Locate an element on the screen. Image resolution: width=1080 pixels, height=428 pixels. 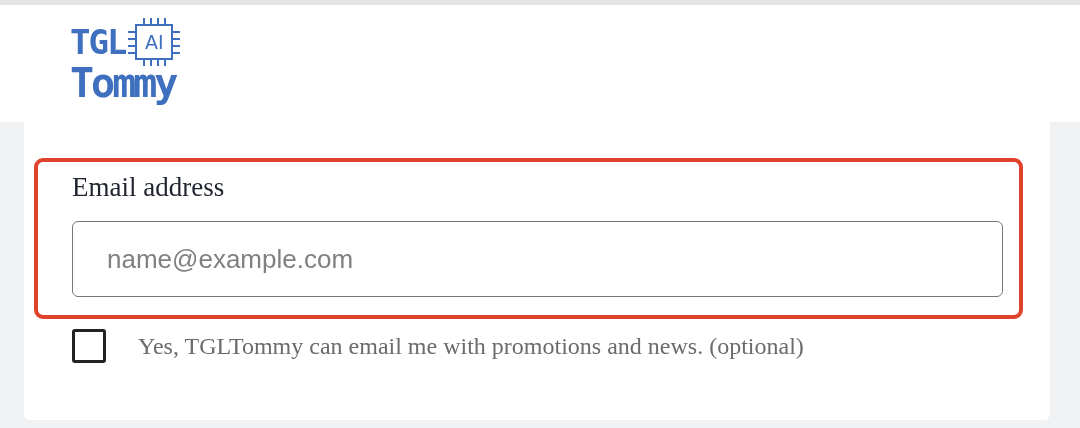
logo-text: Tommy is located at coordinates (123, 83).